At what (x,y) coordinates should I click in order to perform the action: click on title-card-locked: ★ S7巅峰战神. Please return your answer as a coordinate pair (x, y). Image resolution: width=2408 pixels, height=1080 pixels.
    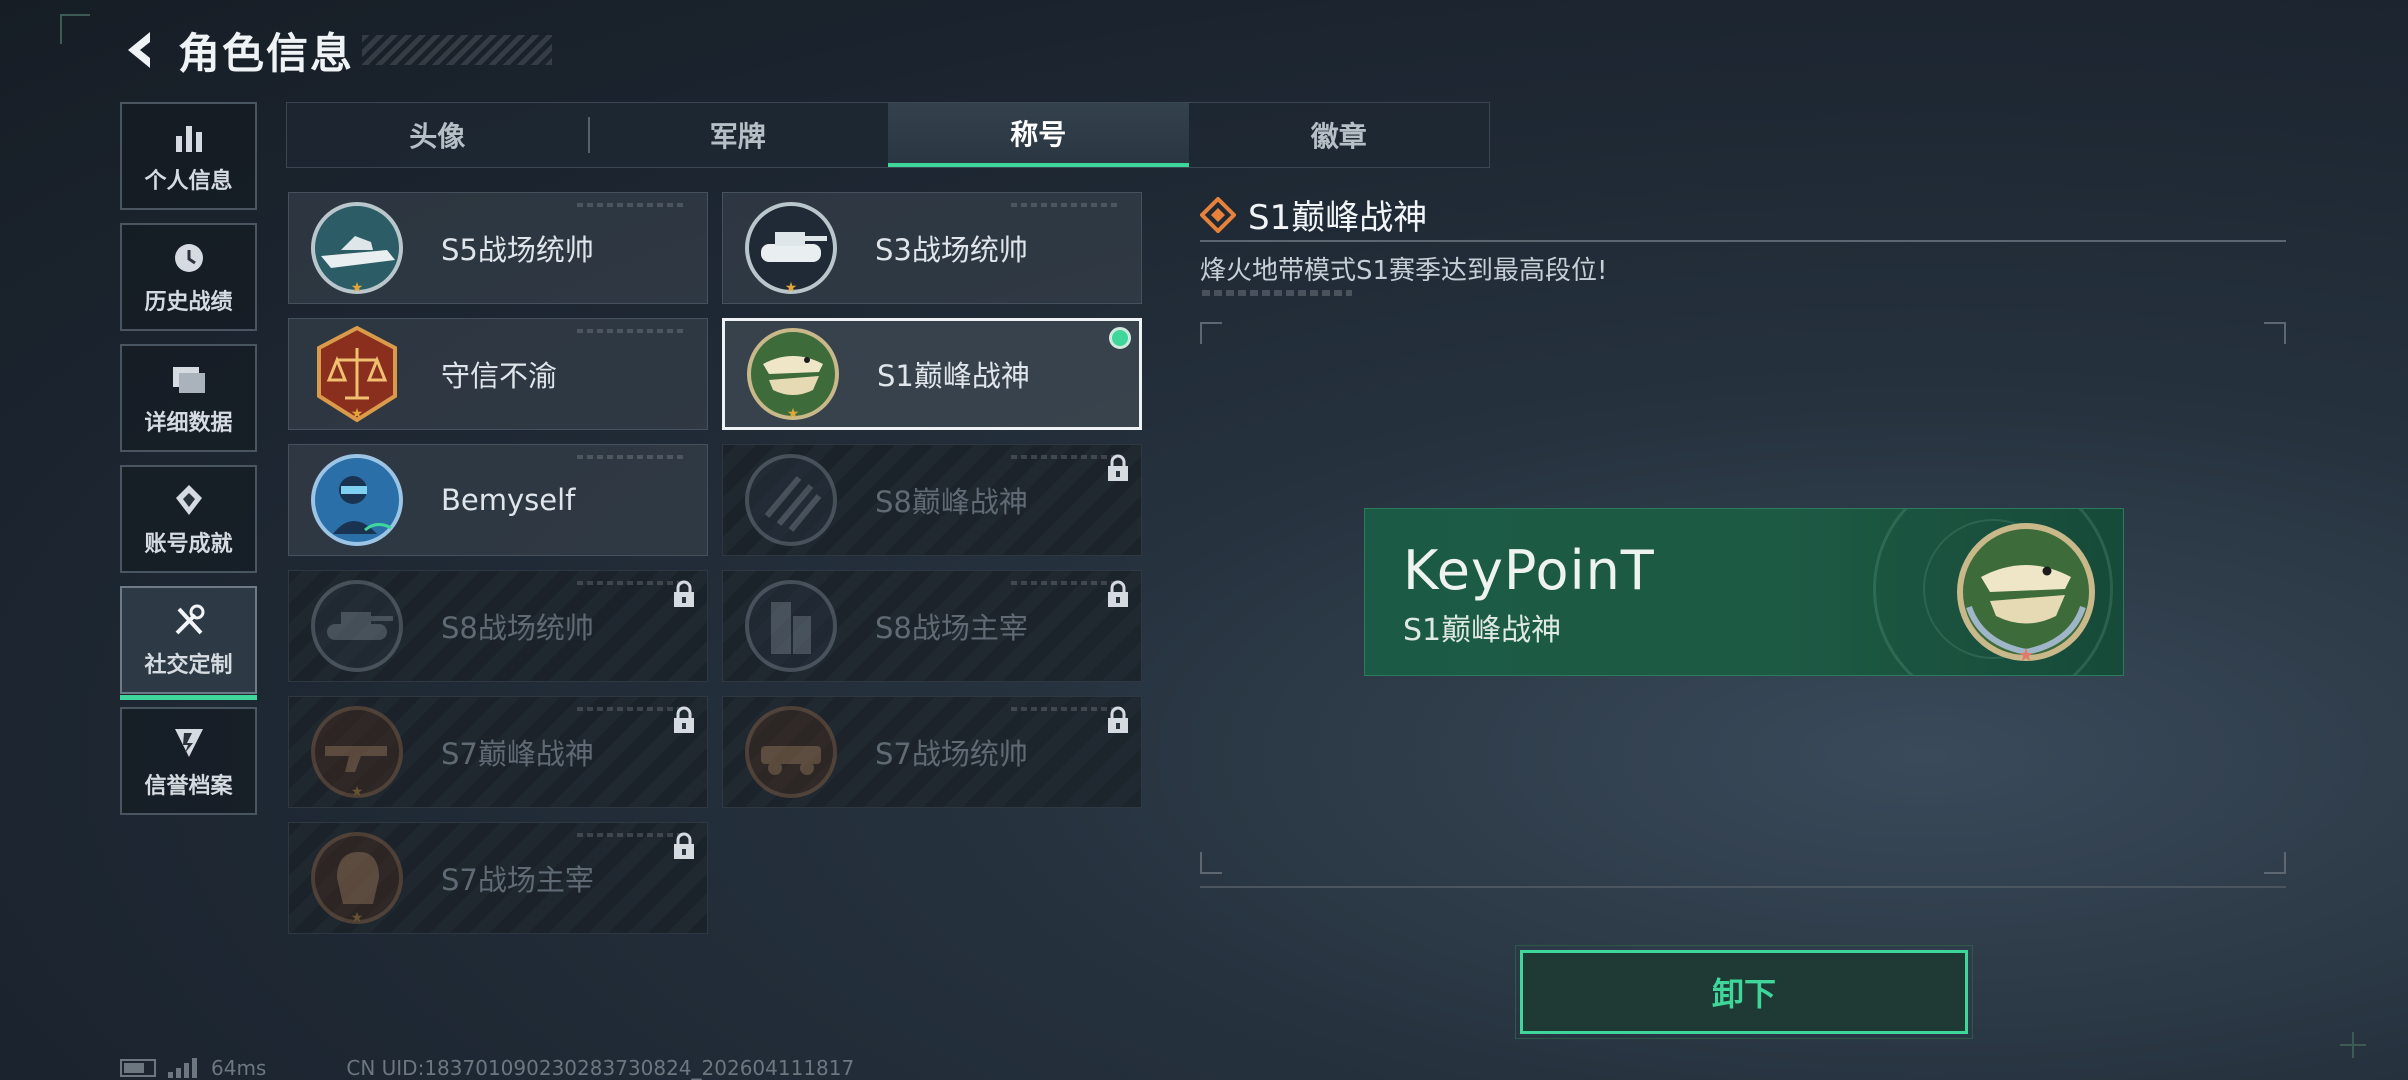
    Looking at the image, I should click on (498, 752).